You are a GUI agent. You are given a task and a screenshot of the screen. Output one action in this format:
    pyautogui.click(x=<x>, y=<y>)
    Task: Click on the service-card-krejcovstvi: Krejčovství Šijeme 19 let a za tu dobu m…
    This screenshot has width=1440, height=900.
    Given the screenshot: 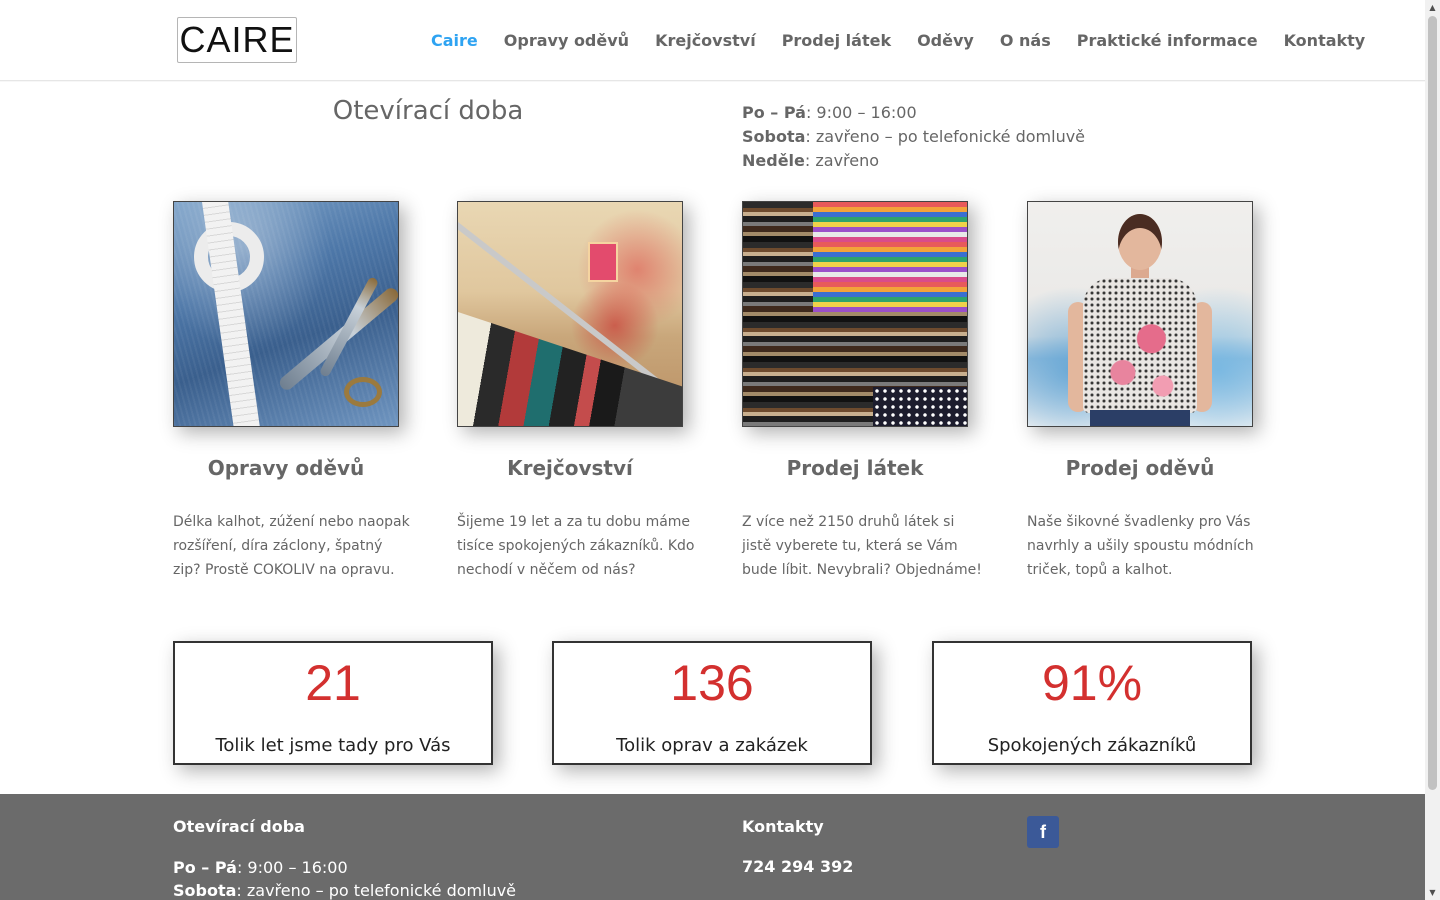 What is the action you would take?
    pyautogui.click(x=576, y=389)
    